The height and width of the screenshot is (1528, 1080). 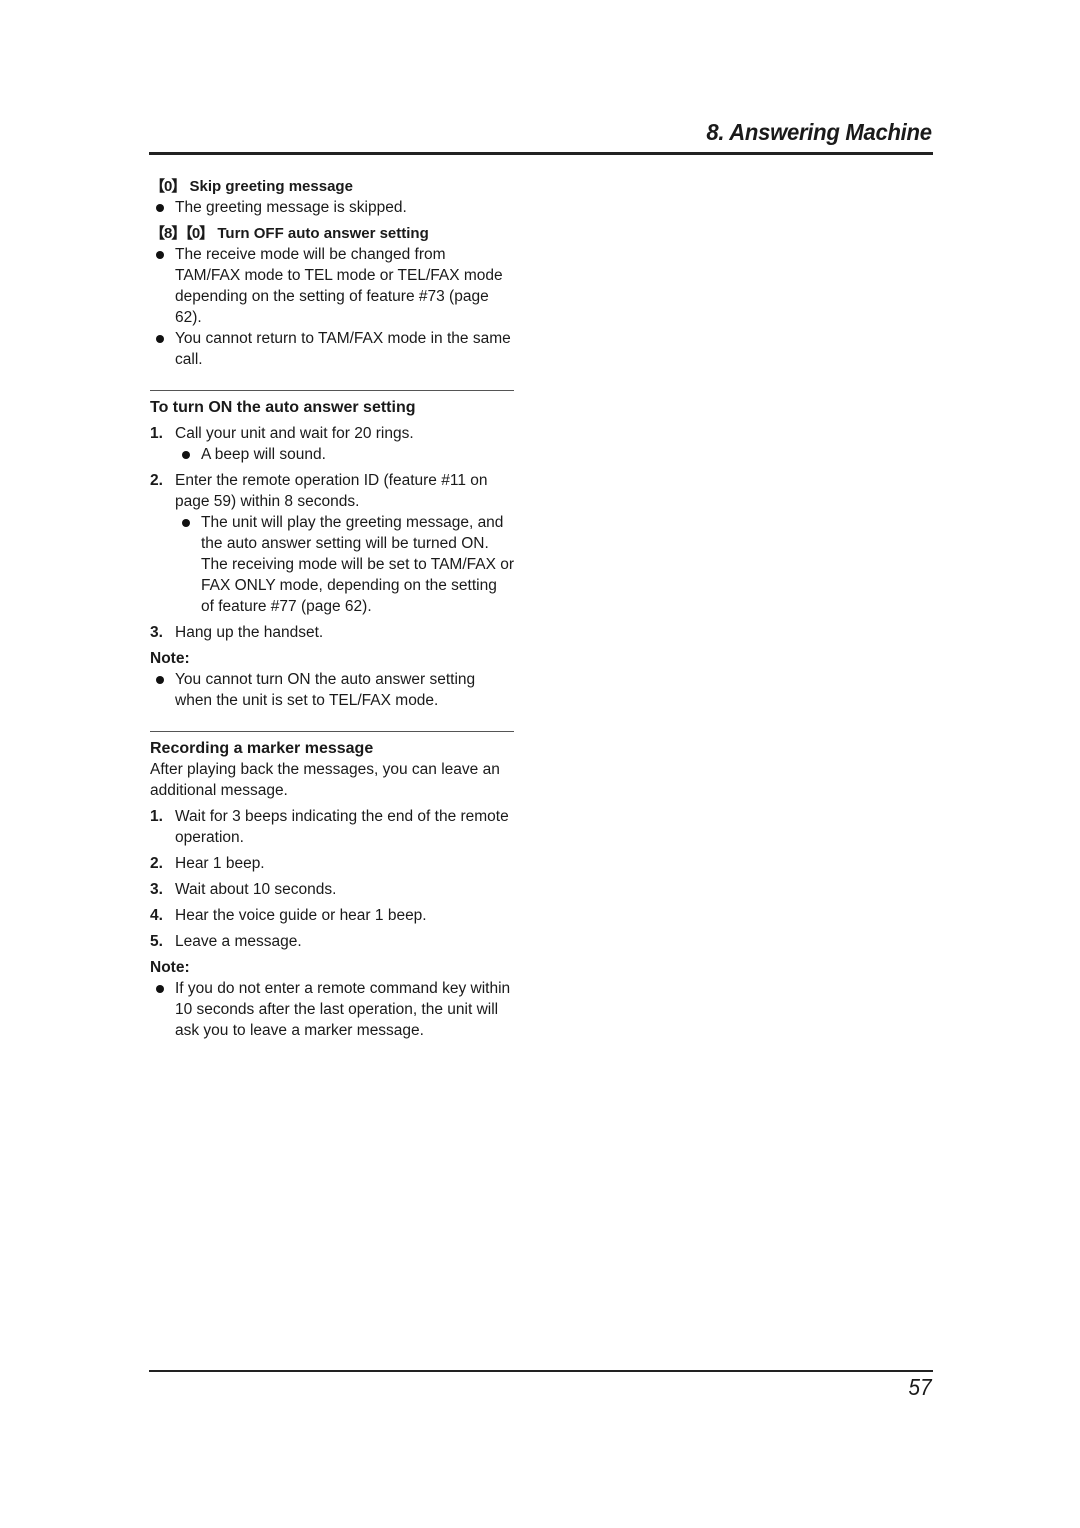 What do you see at coordinates (283, 407) in the screenshot?
I see `section-title-turn-on: To turn ON the auto answer setting` at bounding box center [283, 407].